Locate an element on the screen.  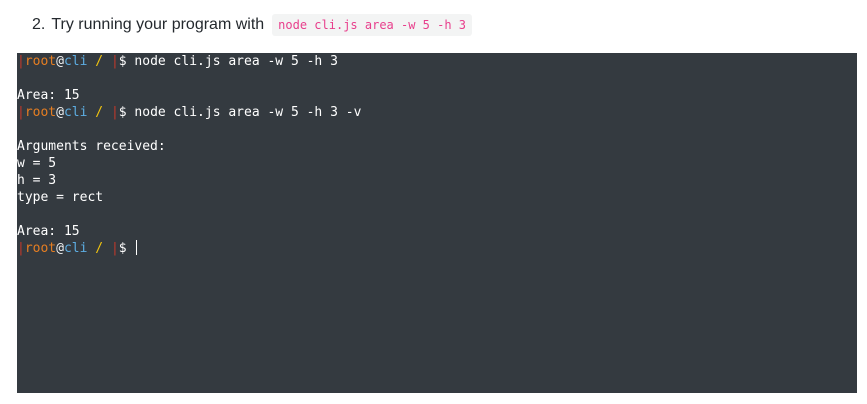
terminal-output-line: type = rect is located at coordinates (60, 197).